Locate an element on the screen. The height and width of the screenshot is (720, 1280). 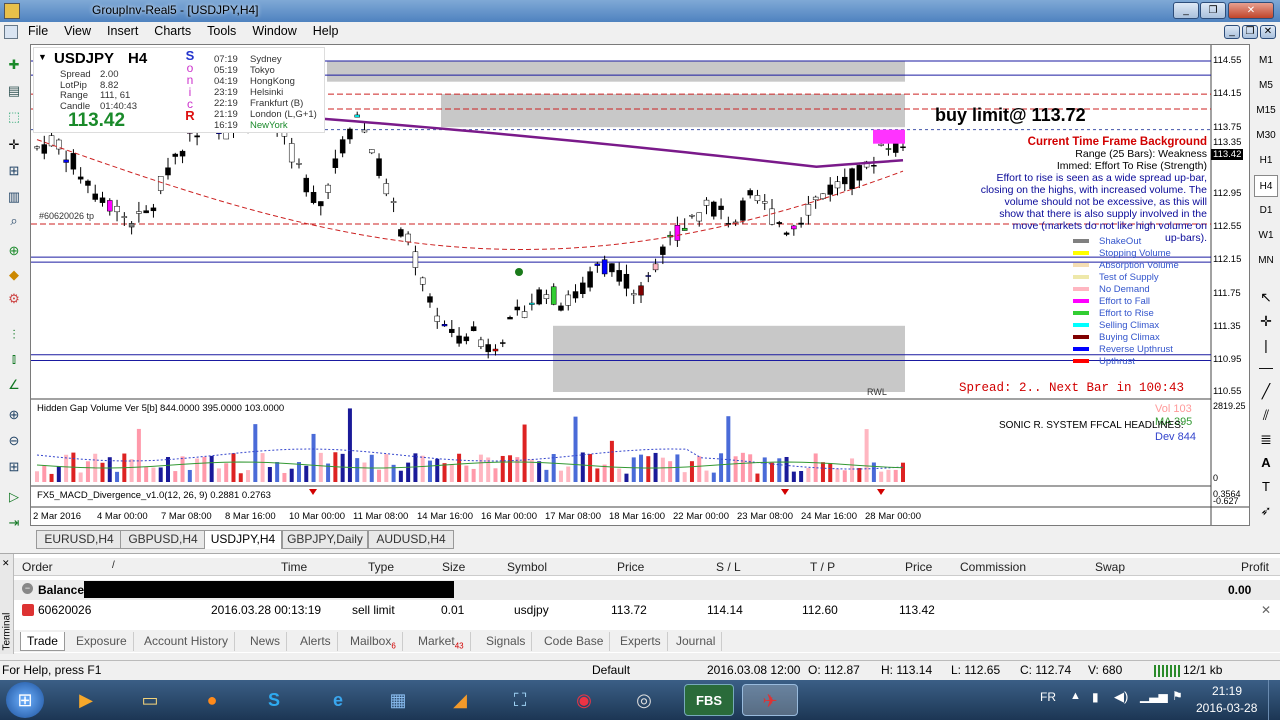
menu-file: File is located at coordinates (38, 31).